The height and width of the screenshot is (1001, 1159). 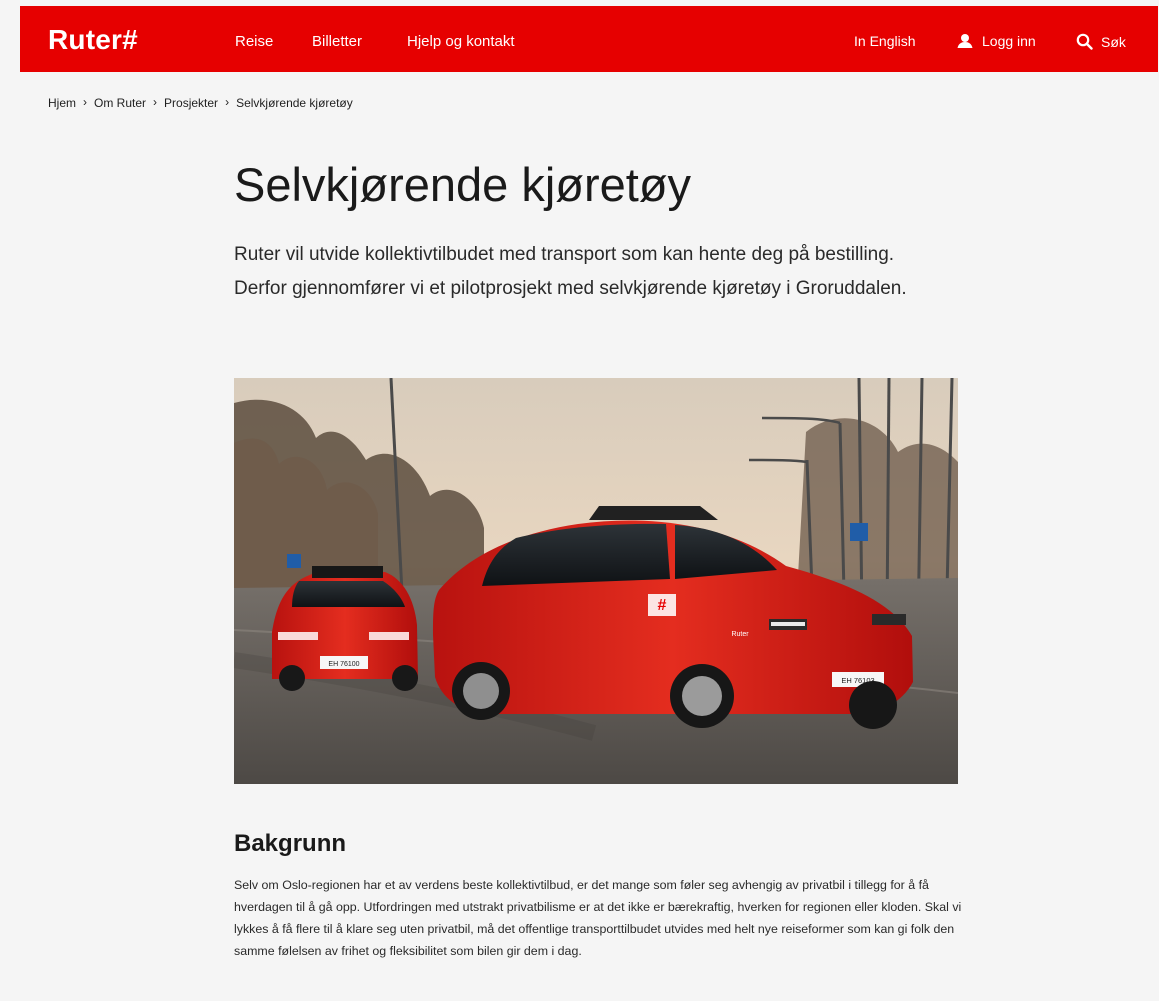 I want to click on language-english-link: In English, so click(x=884, y=41).